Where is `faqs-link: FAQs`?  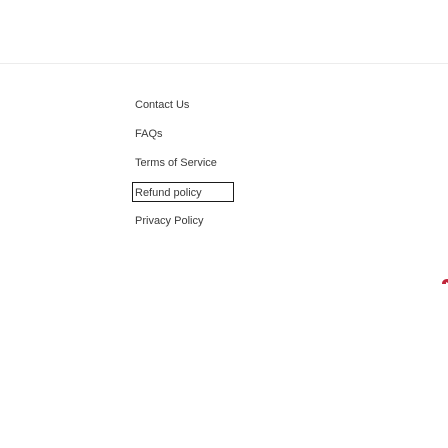 faqs-link: FAQs is located at coordinates (149, 134).